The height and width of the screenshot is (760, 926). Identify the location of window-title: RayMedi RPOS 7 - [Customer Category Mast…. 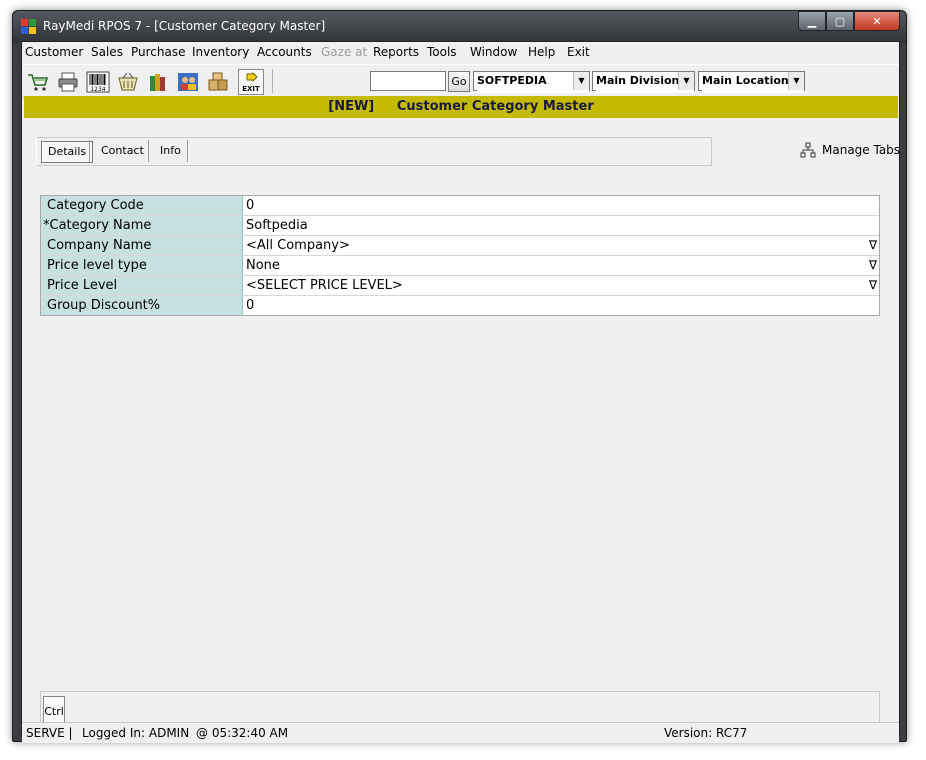
(184, 26).